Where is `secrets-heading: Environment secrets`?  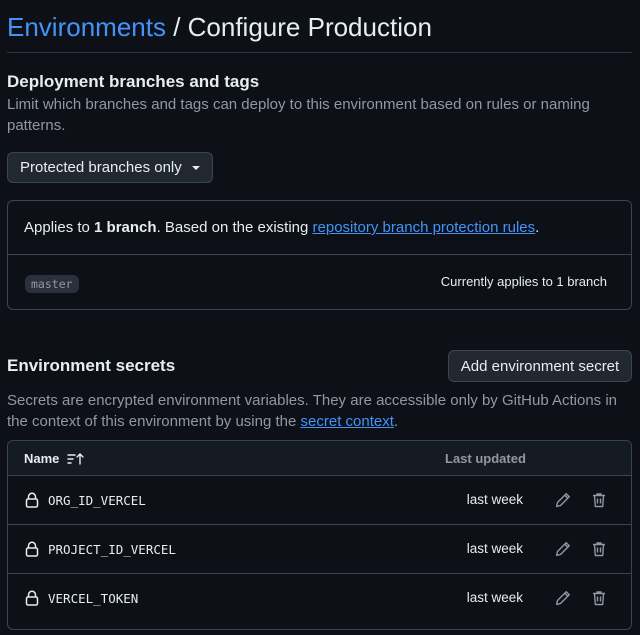 secrets-heading: Environment secrets is located at coordinates (91, 365).